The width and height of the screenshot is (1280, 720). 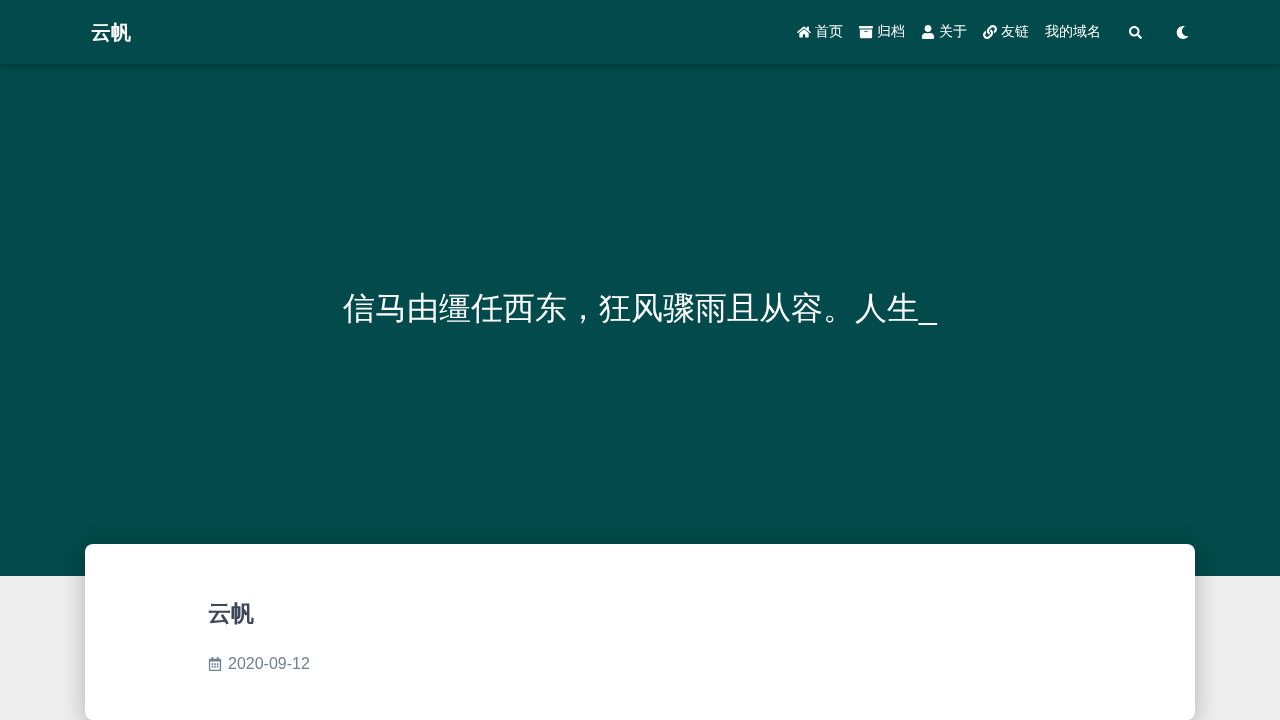 What do you see at coordinates (928, 32) in the screenshot?
I see `user-icon` at bounding box center [928, 32].